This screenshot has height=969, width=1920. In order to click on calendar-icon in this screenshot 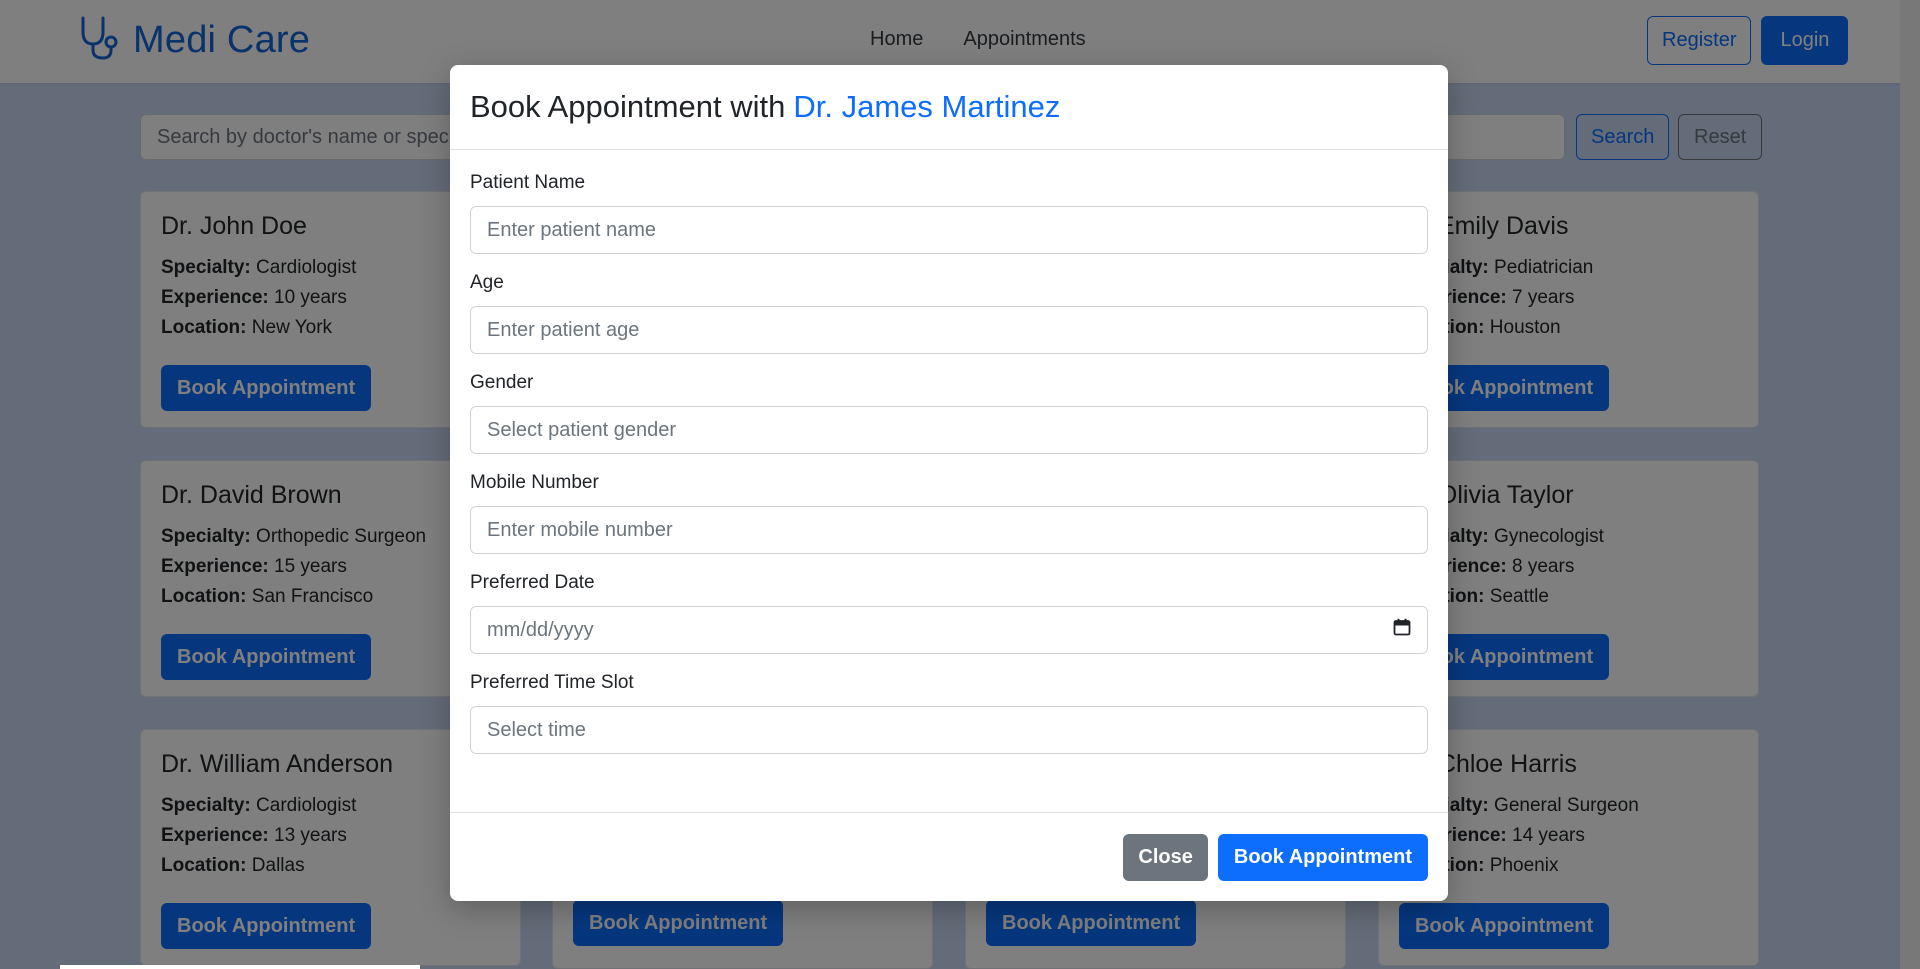, I will do `click(1402, 630)`.